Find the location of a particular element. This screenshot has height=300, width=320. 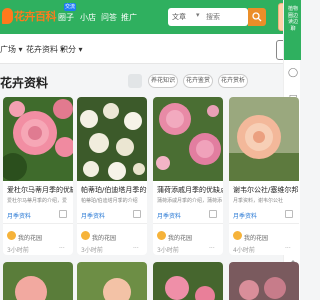

search-button is located at coordinates (257, 17).